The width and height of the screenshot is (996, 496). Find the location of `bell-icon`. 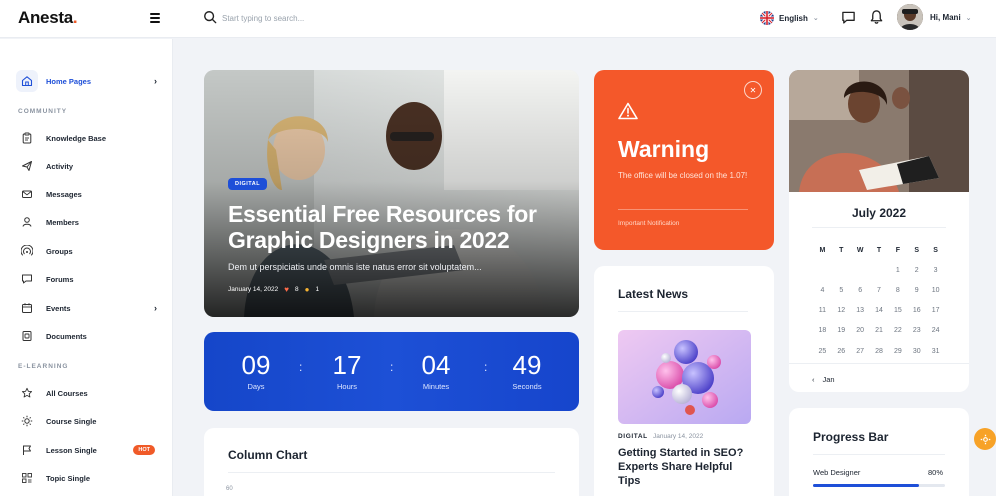

bell-icon is located at coordinates (876, 17).